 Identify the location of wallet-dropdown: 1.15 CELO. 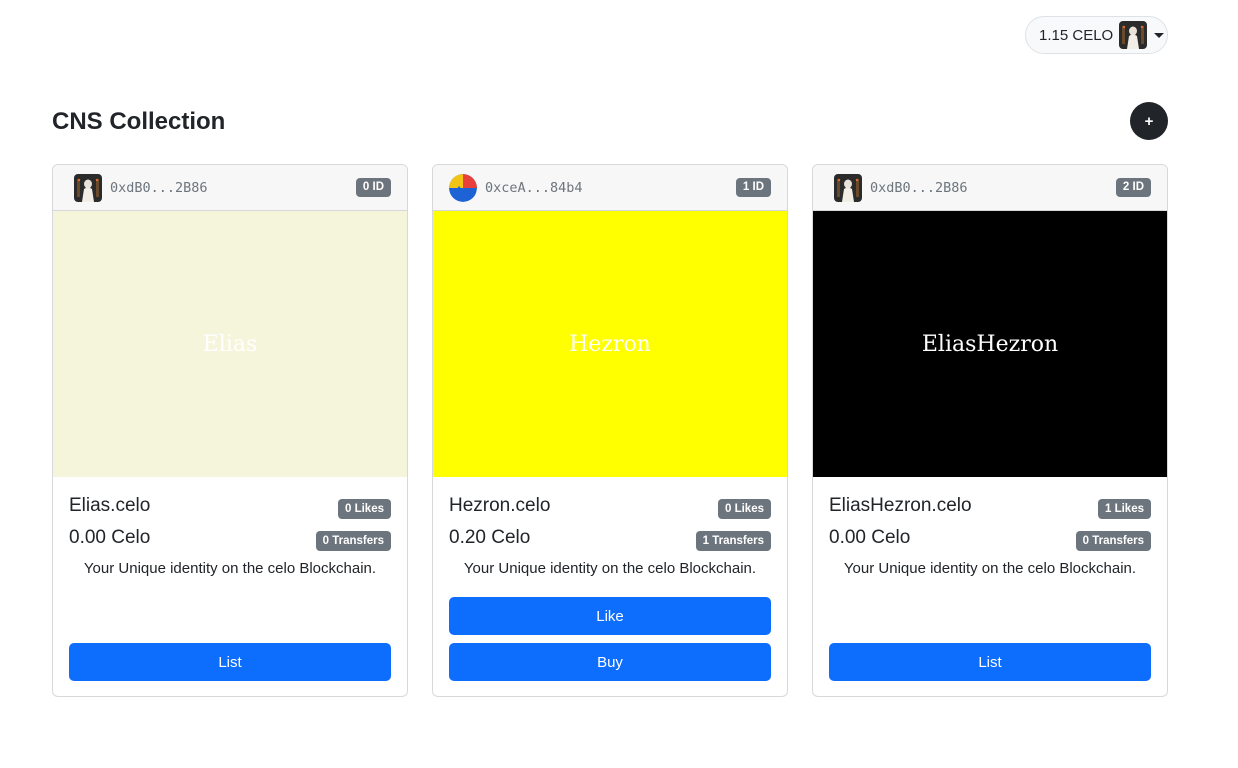
(1096, 35).